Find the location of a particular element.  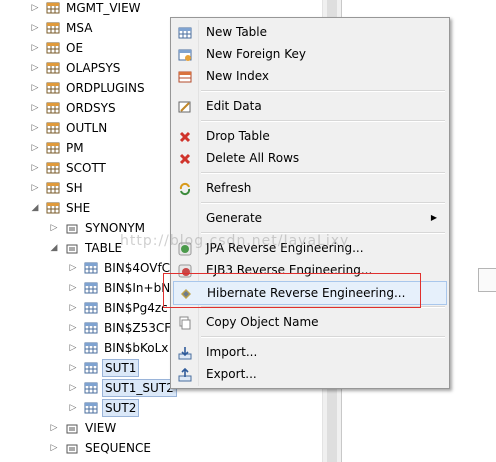

menu-item-label: New Foreign Key is located at coordinates (256, 54).